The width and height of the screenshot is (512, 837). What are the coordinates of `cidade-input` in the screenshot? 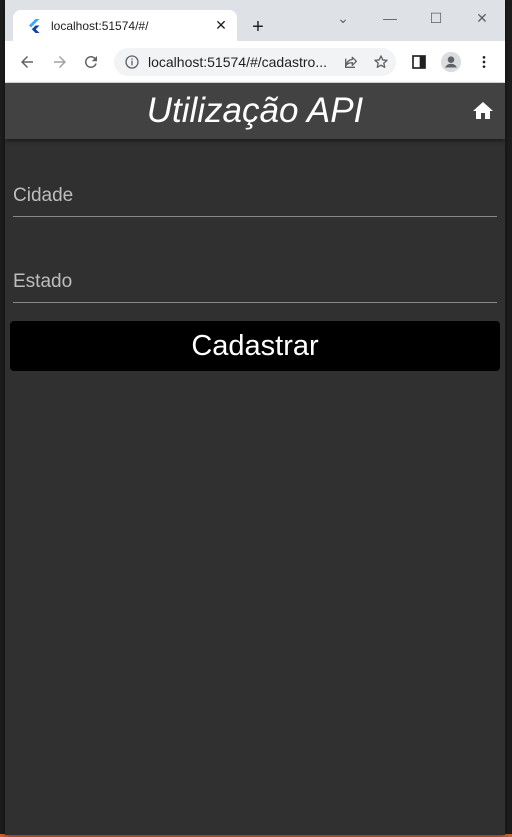 It's located at (255, 186).